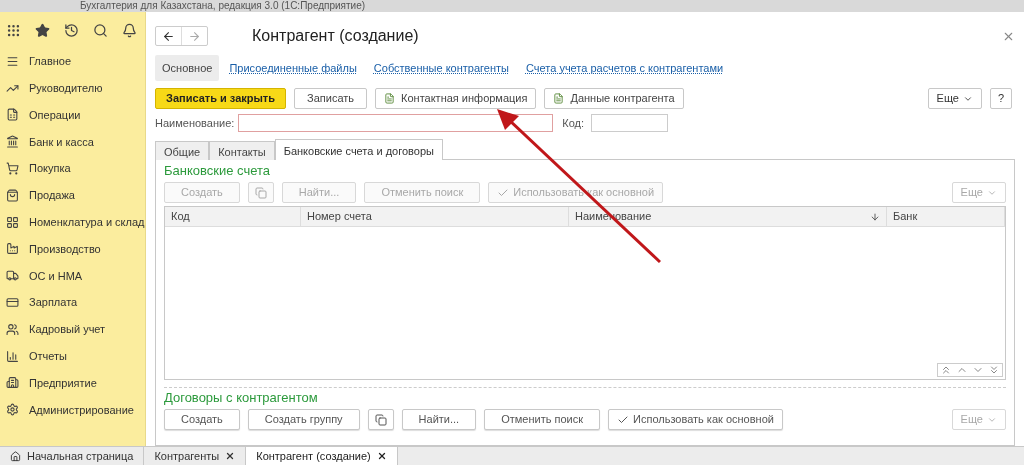 This screenshot has width=1024, height=465. Describe the element at coordinates (50, 61) in the screenshot. I see `sidebar-item: Главное` at that location.